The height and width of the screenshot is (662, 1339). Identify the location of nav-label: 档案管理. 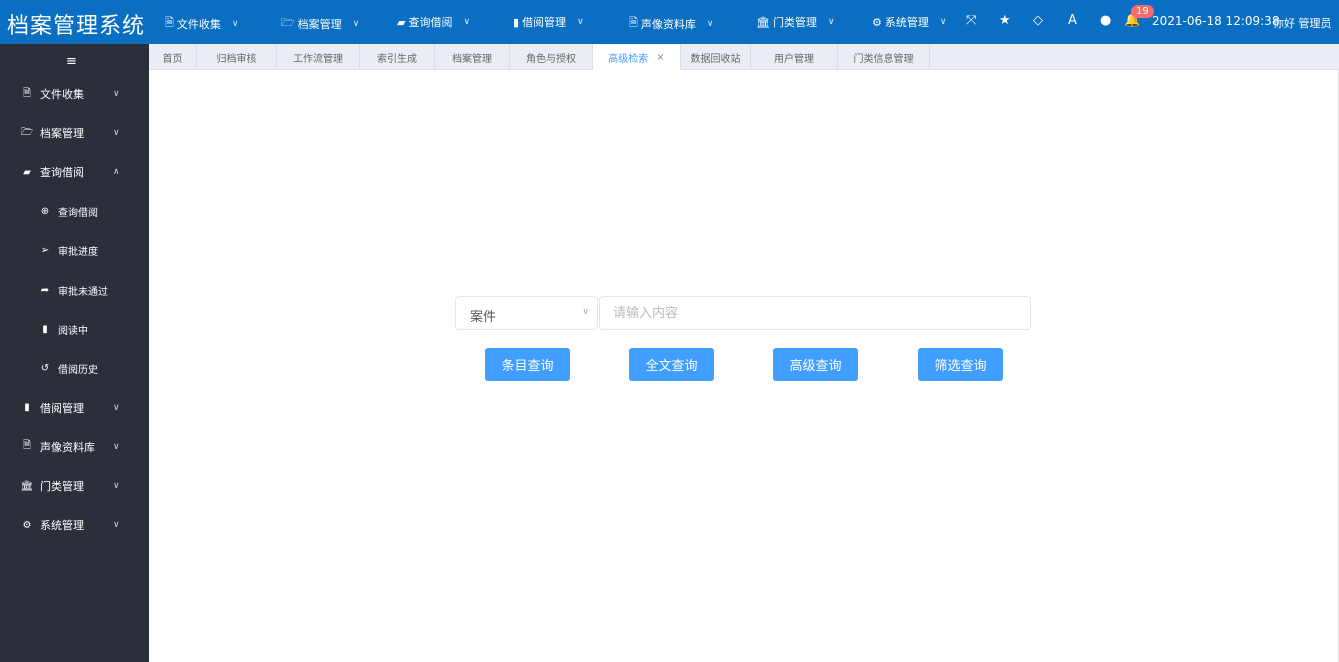
(319, 24).